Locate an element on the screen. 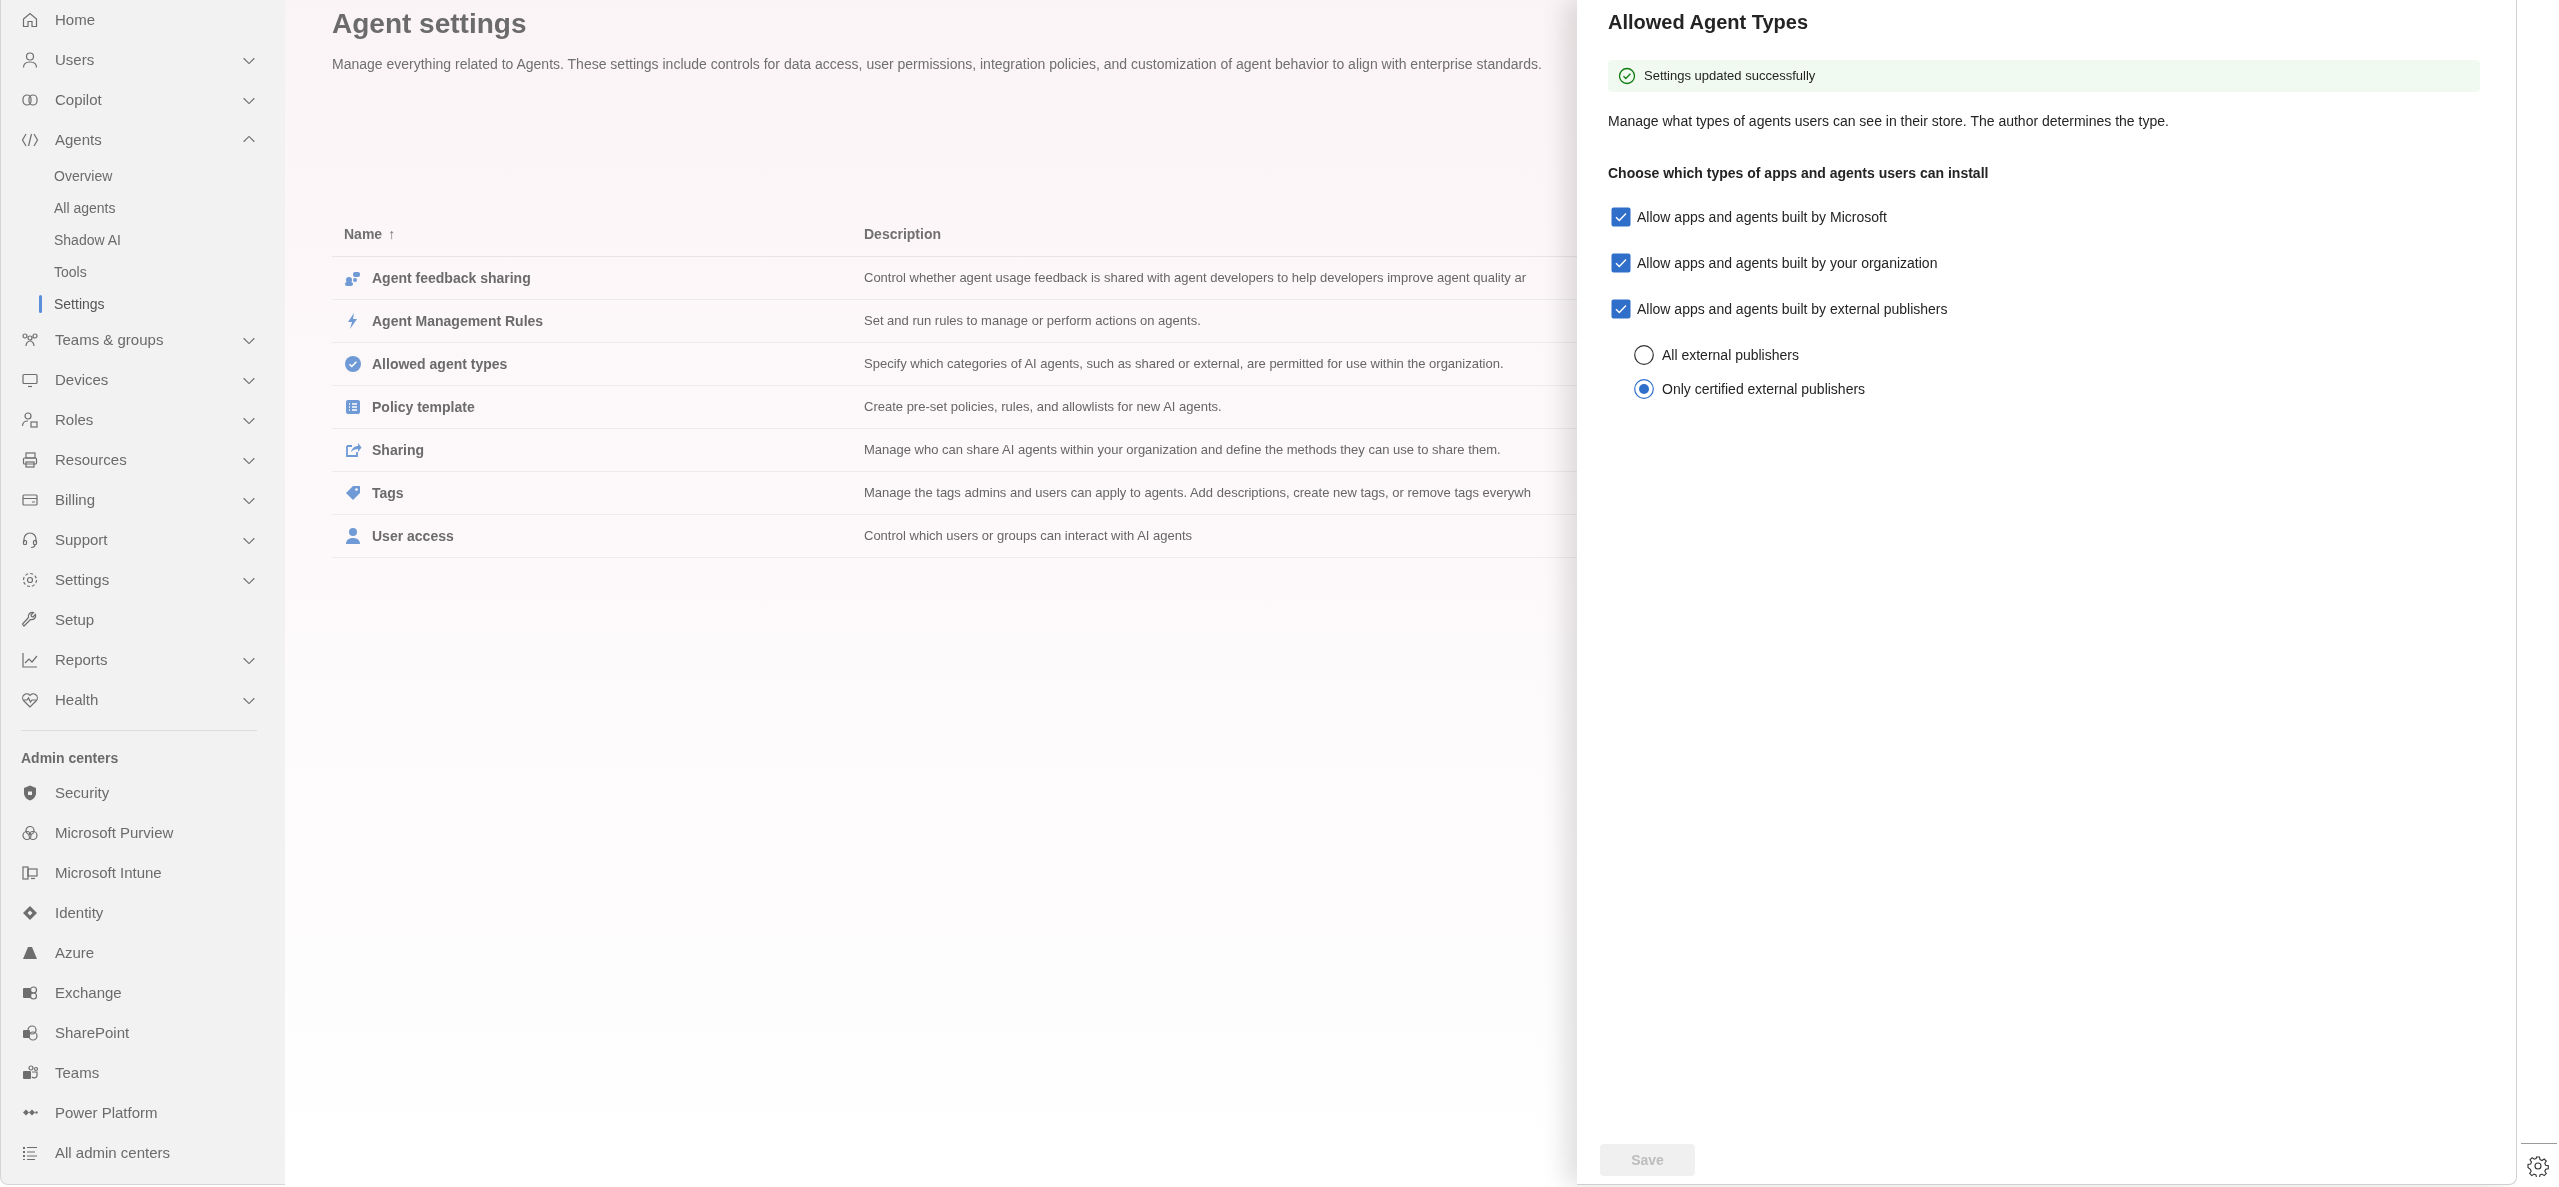 This screenshot has height=1187, width=2559. nav-item: Devices is located at coordinates (82, 380).